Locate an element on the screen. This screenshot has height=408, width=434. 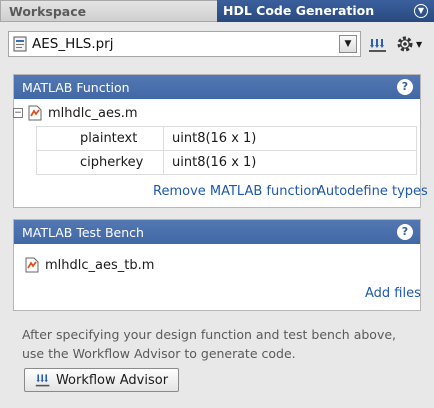
workflow-advisor-button: Workflow Advisor is located at coordinates (101, 380).